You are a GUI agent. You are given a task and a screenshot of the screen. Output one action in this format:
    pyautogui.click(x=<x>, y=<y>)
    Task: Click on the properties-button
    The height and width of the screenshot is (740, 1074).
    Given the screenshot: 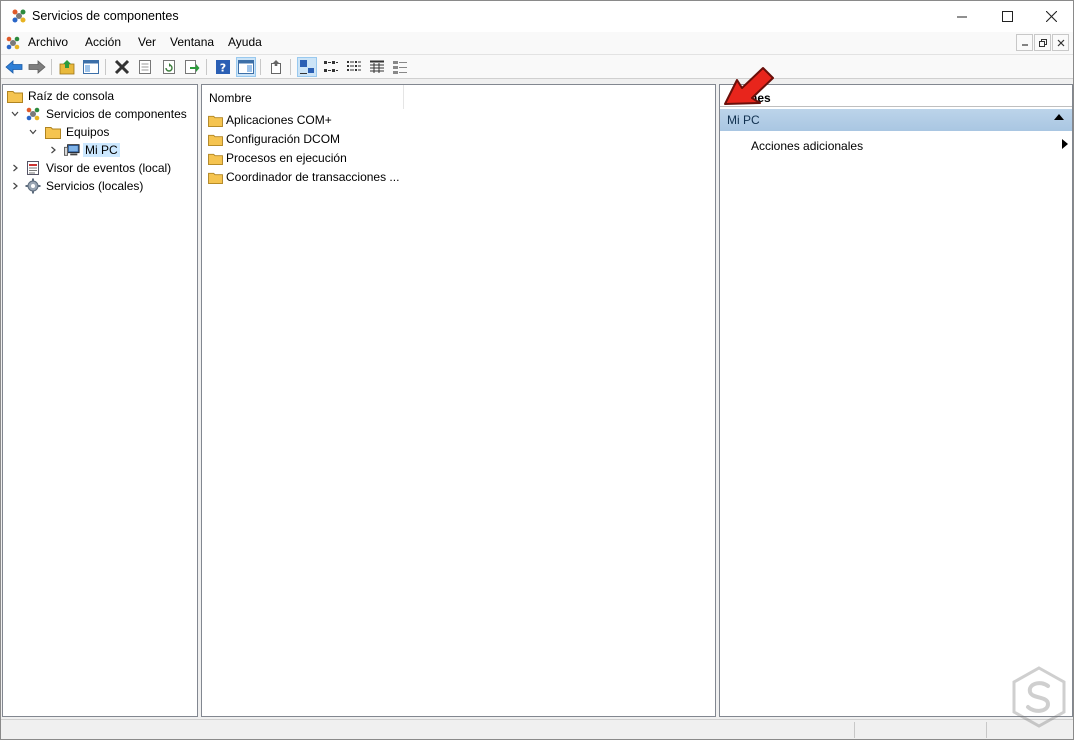 What is the action you would take?
    pyautogui.click(x=145, y=67)
    